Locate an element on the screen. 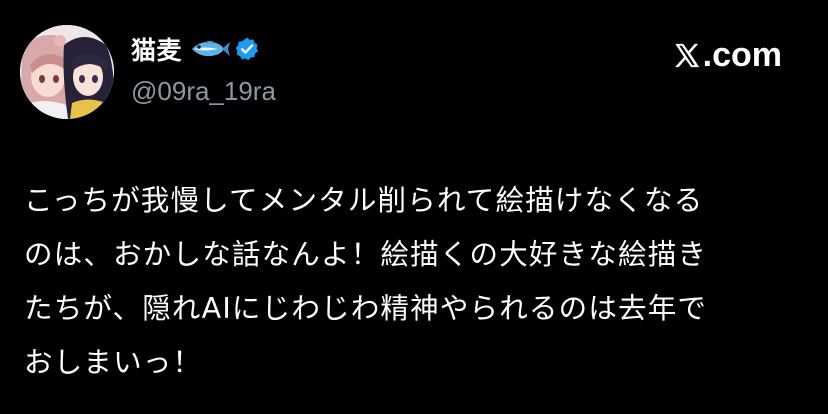 The width and height of the screenshot is (828, 414). name-row: 猫麦 is located at coordinates (203, 49).